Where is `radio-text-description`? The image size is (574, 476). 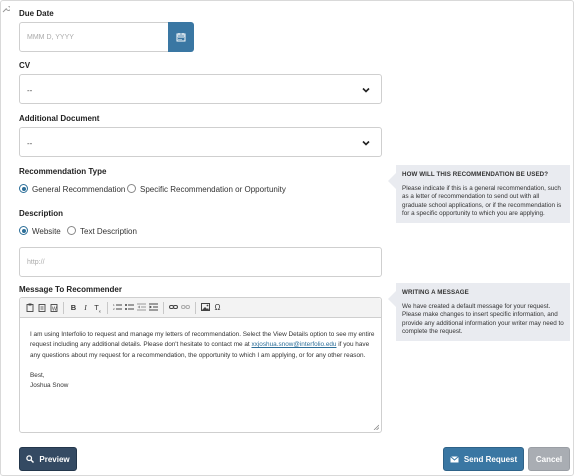
radio-text-description is located at coordinates (71, 230).